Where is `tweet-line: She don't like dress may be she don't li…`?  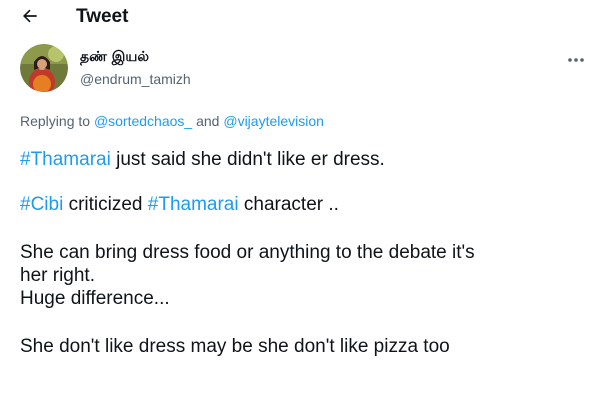 tweet-line: She don't like dress may be she don't li… is located at coordinates (235, 346).